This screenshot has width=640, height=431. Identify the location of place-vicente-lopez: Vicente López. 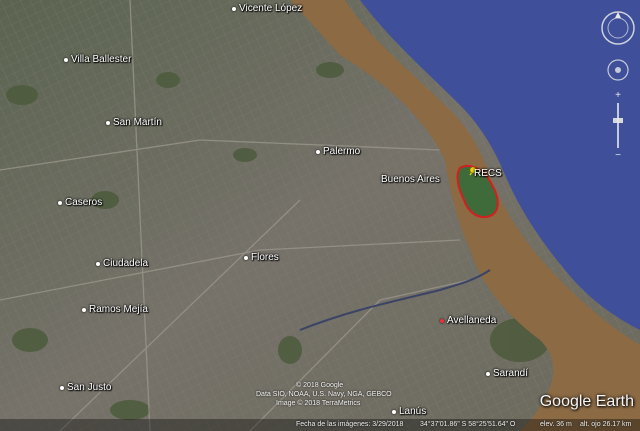
(267, 8).